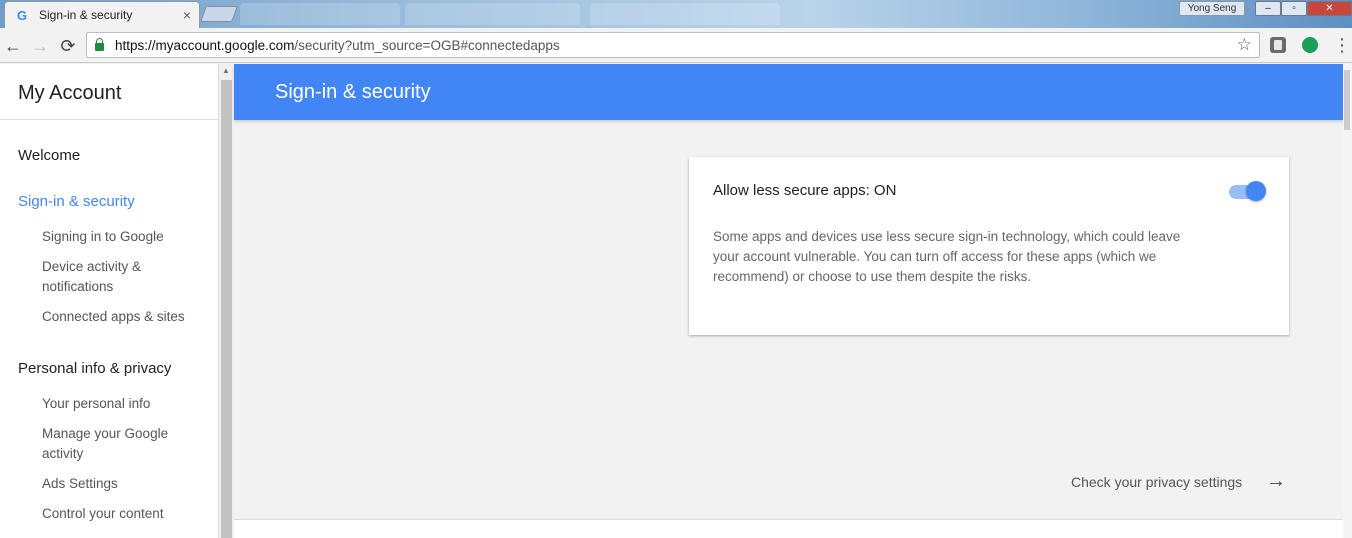 The height and width of the screenshot is (538, 1352). I want to click on sidebar-item-your-personal-info: Your personal info, so click(122, 404).